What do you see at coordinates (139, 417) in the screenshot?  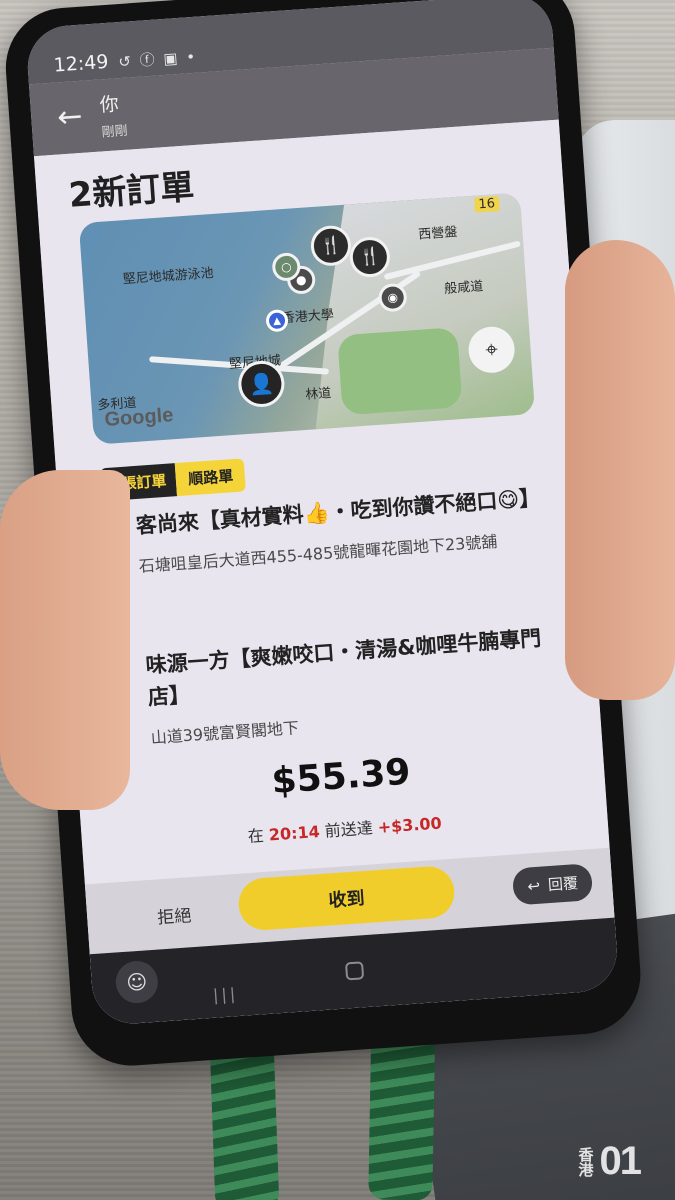 I see `map-provider-logo: Google` at bounding box center [139, 417].